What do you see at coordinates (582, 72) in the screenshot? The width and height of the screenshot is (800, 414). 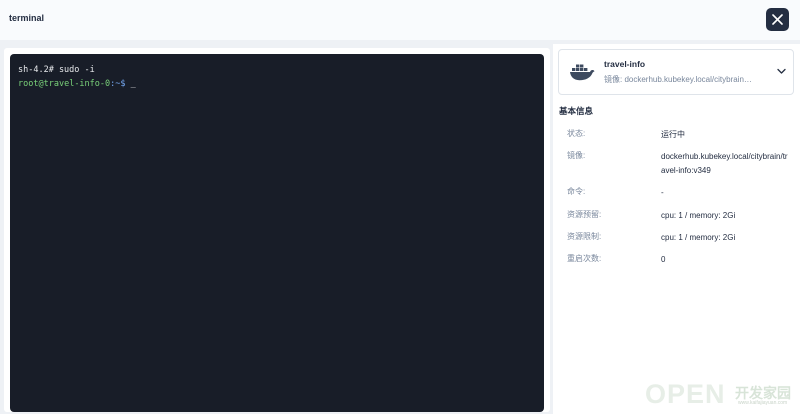 I see `docker-icon` at bounding box center [582, 72].